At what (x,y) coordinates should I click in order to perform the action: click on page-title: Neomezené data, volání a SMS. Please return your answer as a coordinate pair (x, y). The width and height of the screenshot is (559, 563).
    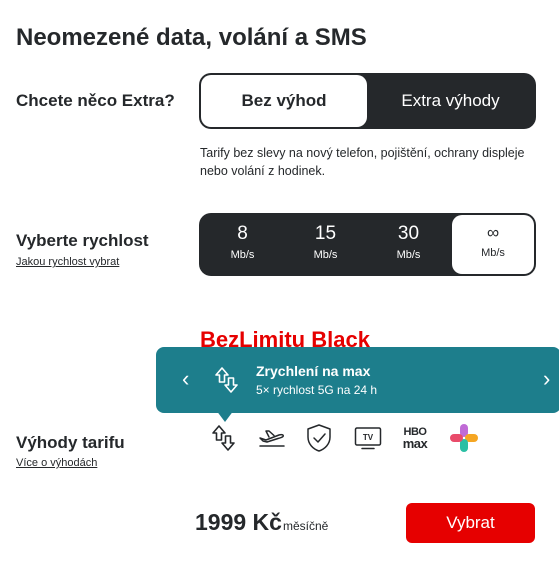
    Looking at the image, I should click on (191, 37).